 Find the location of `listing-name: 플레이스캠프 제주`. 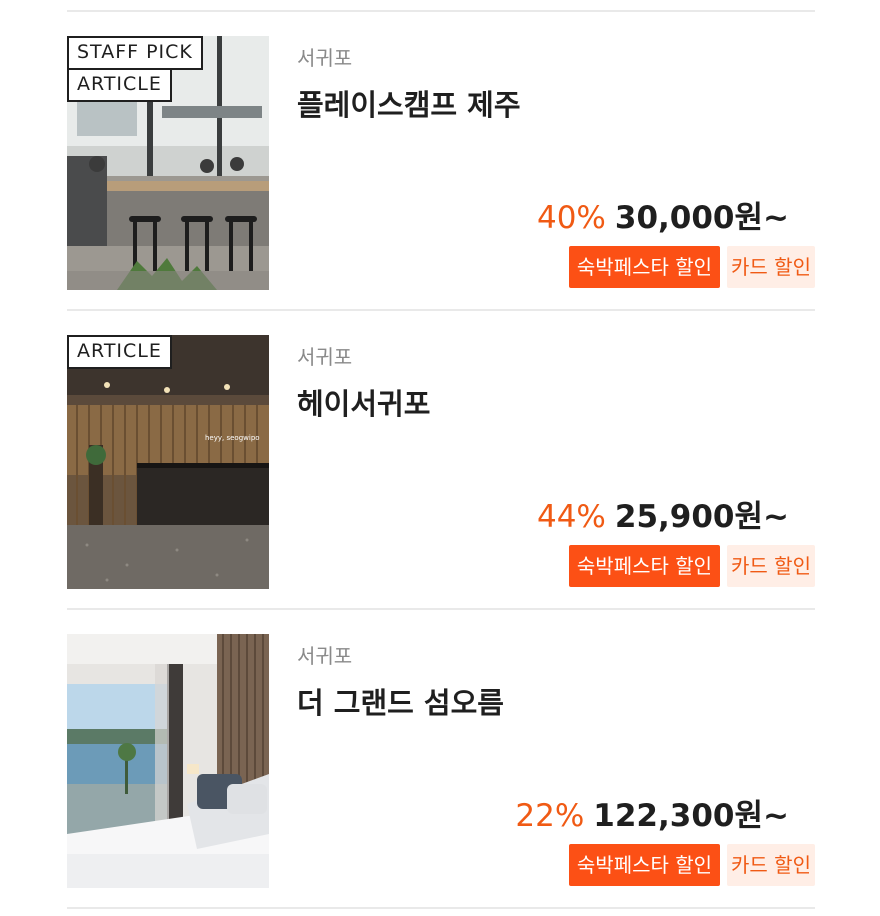

listing-name: 플레이스캠프 제주 is located at coordinates (409, 103).